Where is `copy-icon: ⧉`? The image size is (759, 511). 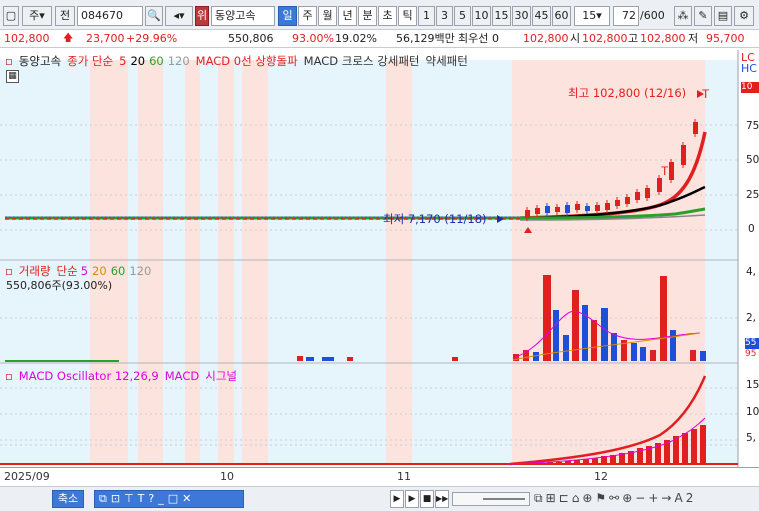
copy-icon: ⧉ is located at coordinates (540, 498).